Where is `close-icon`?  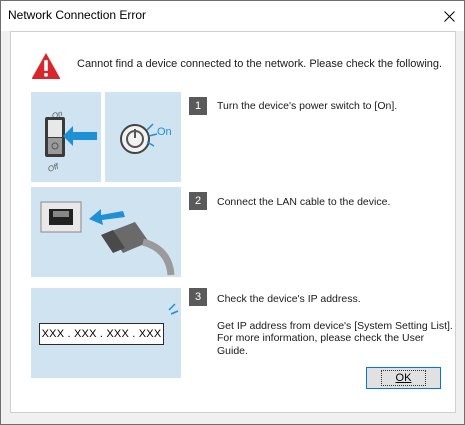
close-icon is located at coordinates (449, 16).